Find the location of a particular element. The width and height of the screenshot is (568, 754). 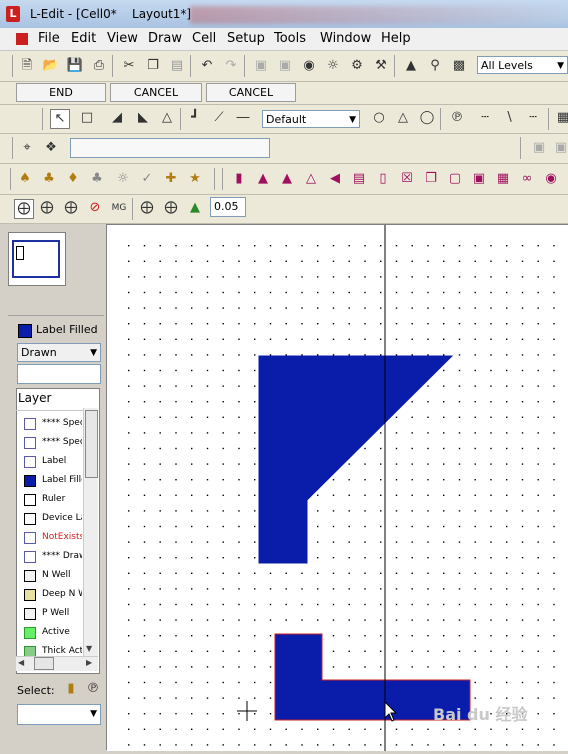

layer-list-scroll-thumb is located at coordinates (91, 444).